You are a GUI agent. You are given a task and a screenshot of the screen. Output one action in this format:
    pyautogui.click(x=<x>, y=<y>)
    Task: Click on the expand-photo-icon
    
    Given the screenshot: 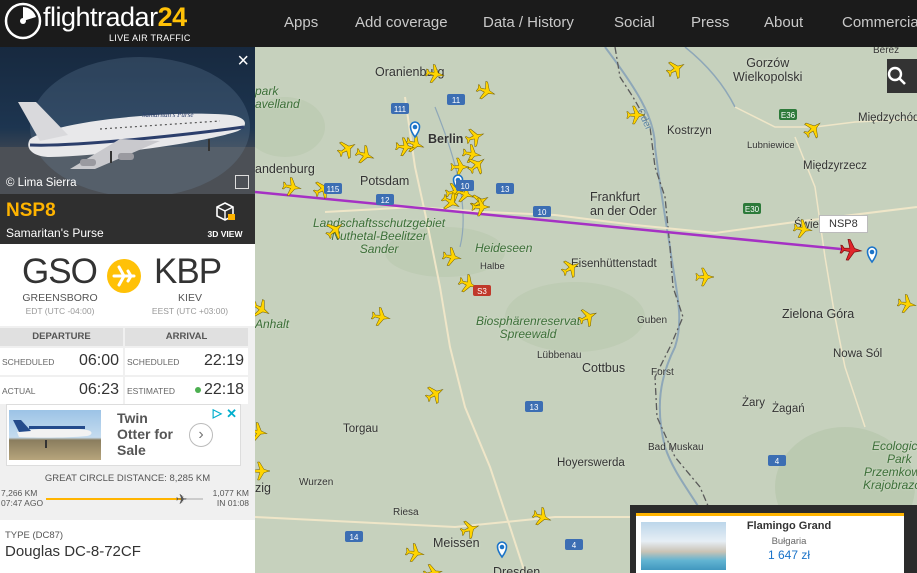 What is the action you would take?
    pyautogui.click(x=242, y=182)
    